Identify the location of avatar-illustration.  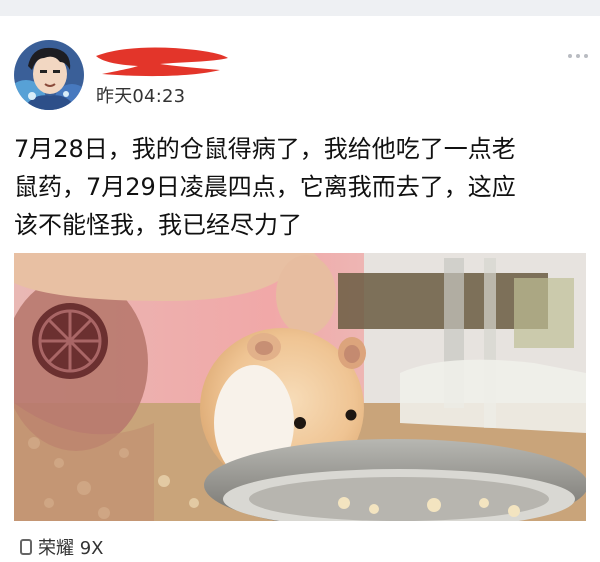
(49, 75).